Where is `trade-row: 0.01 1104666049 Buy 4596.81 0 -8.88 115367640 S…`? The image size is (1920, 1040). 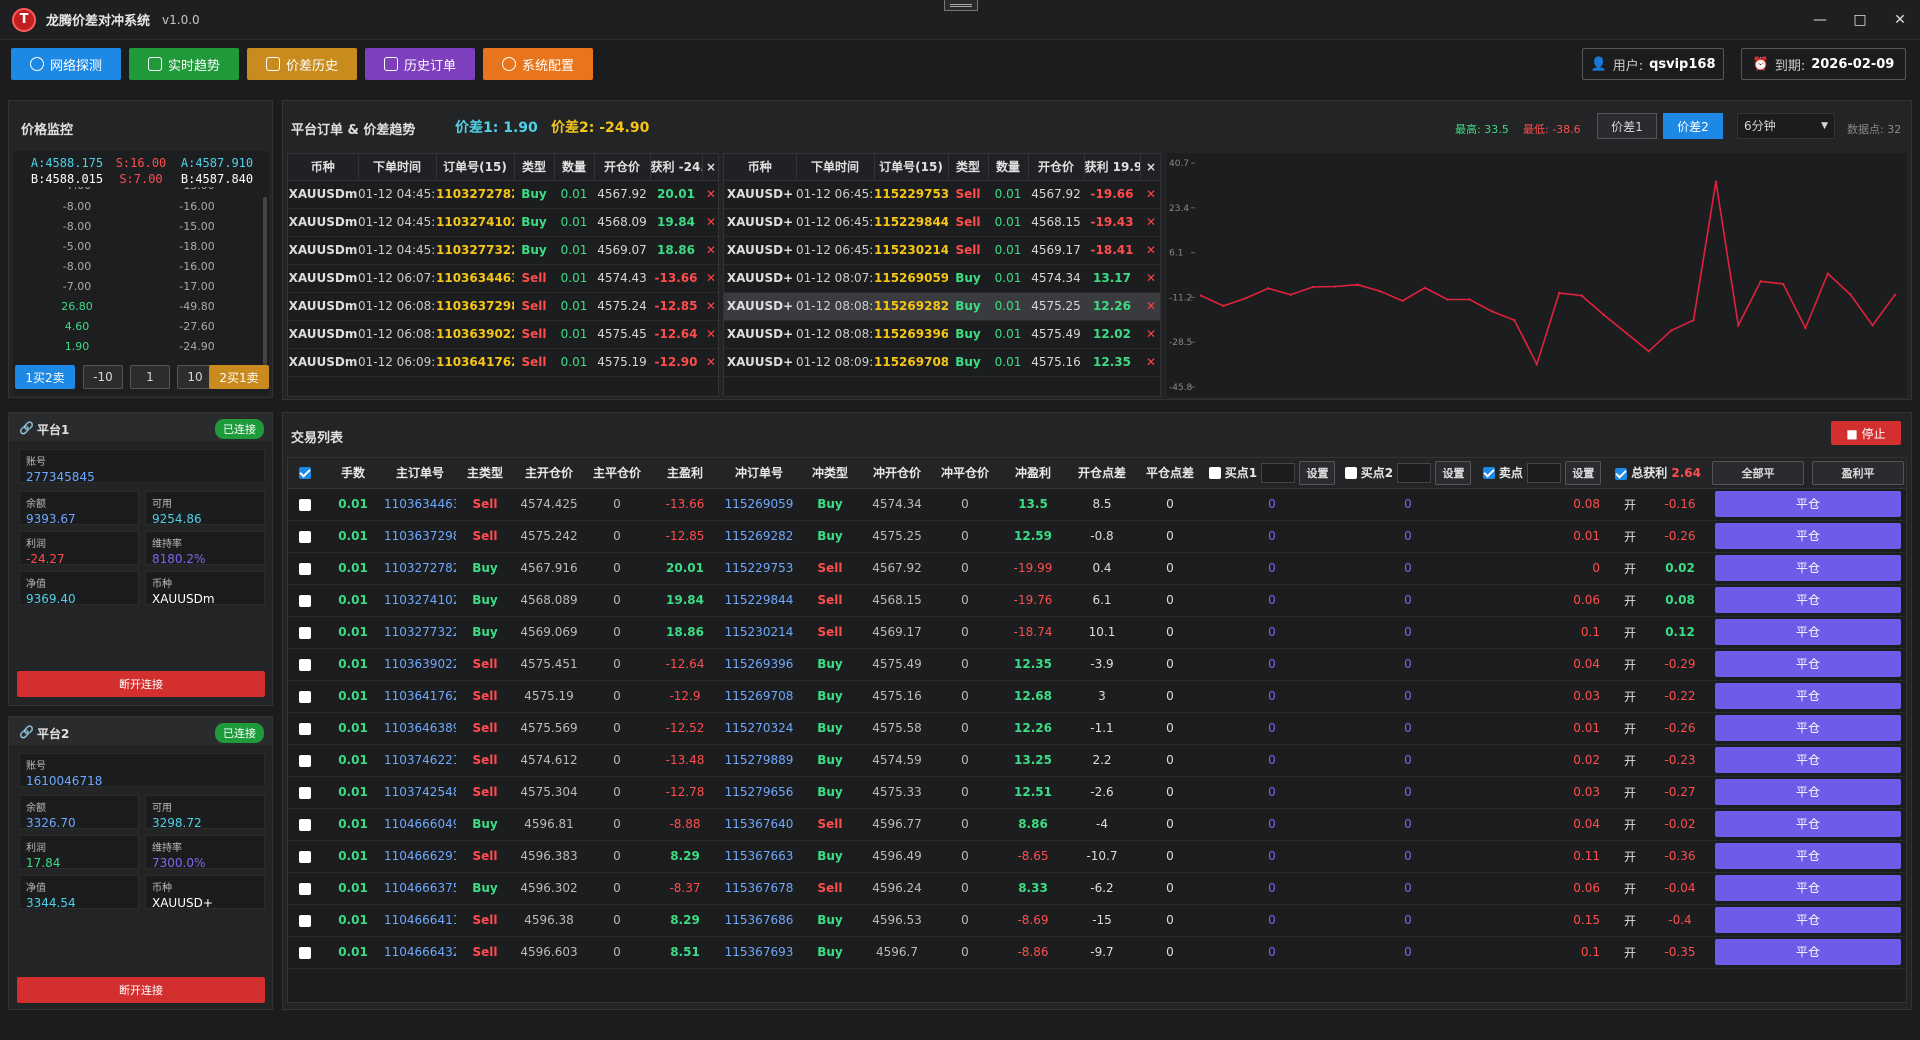 trade-row: 0.01 1104666049 Buy 4596.81 0 -8.88 115367640 S… is located at coordinates (1097, 824).